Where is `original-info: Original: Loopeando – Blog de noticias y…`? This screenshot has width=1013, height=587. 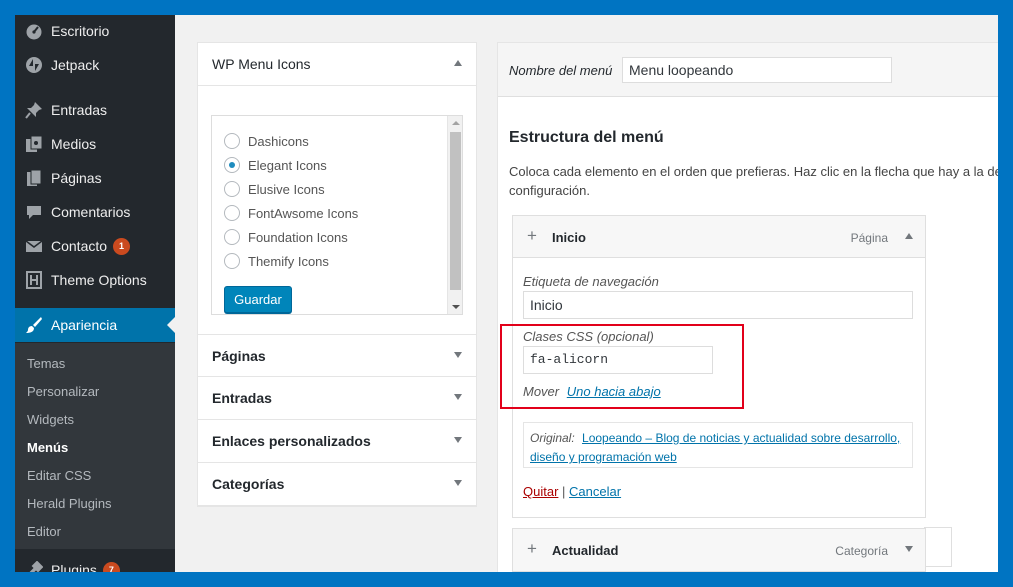
original-info: Original: Loopeando – Blog de noticias y… is located at coordinates (718, 445).